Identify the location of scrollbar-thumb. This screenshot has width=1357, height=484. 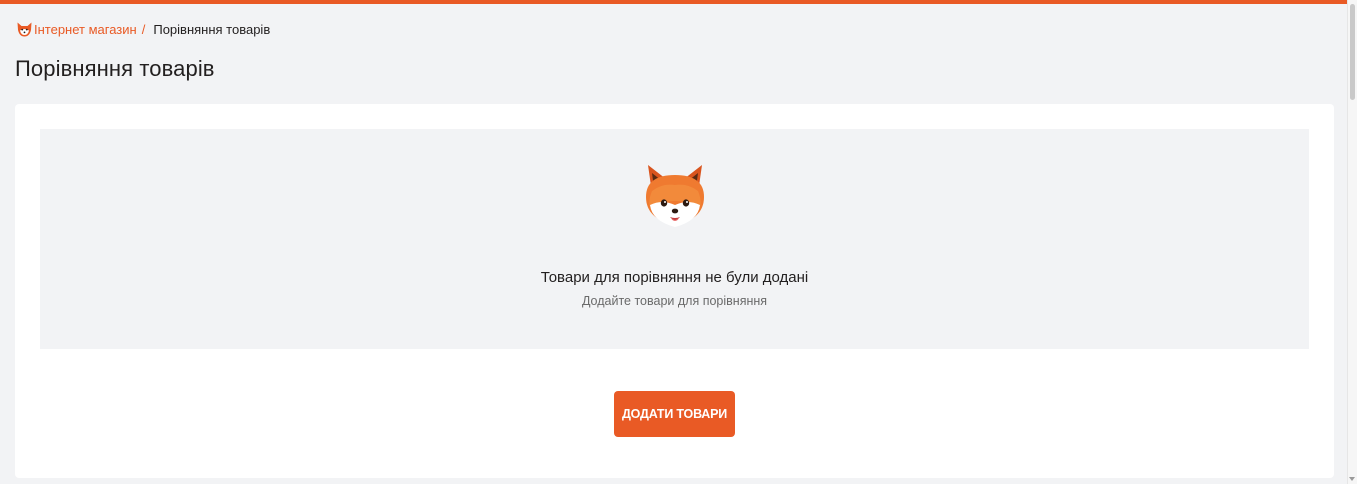
(1352, 52).